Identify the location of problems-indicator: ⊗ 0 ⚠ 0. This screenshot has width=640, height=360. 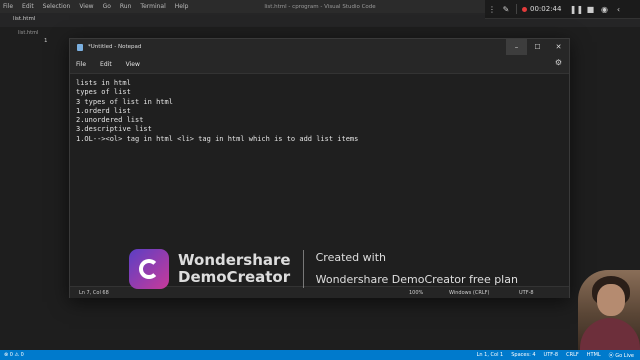
(14, 355).